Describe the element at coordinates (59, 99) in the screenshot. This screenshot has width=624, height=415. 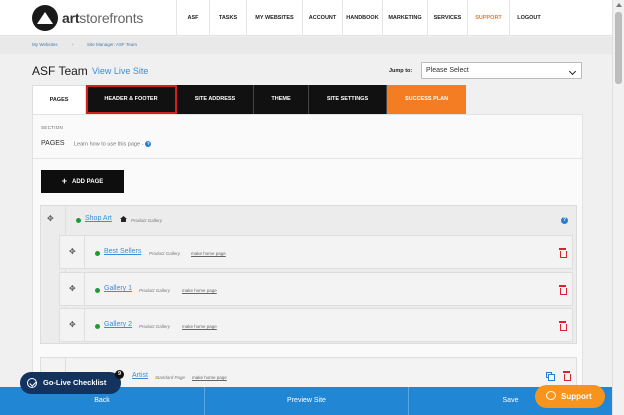
I see `tab-pages: PAGES` at that location.